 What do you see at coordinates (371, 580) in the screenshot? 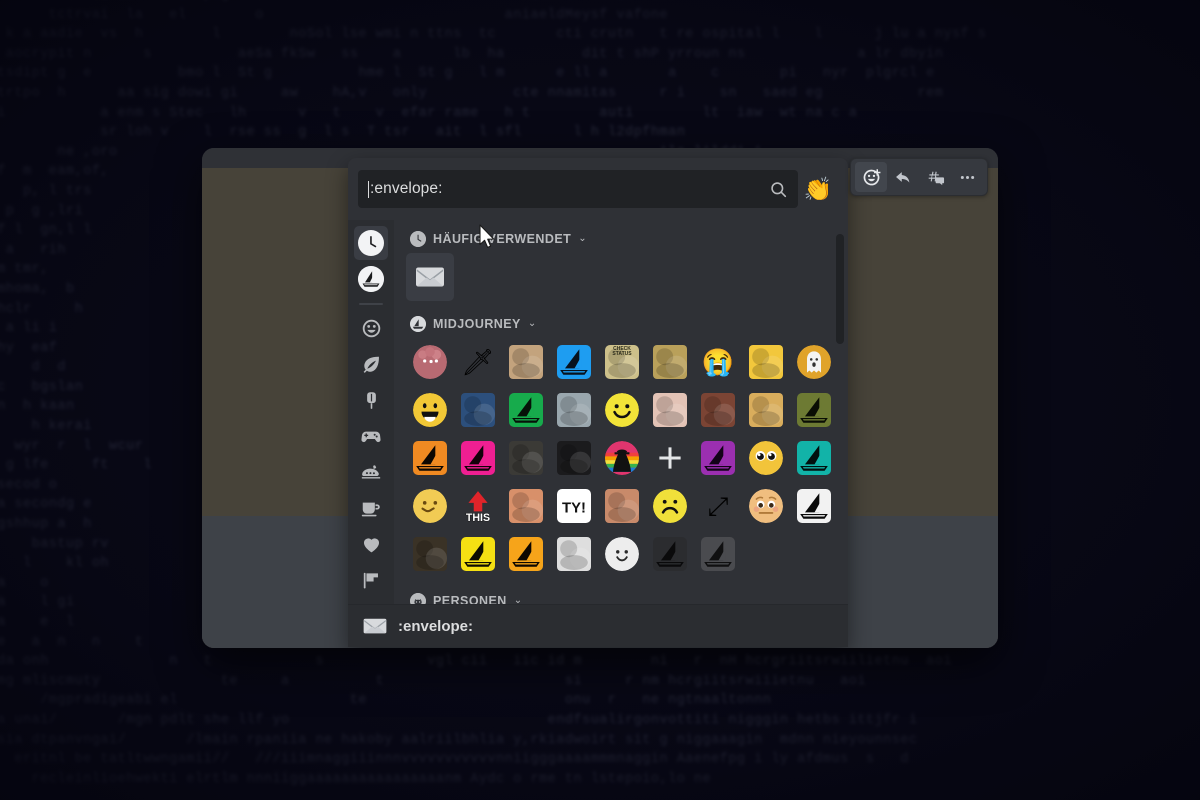
I see `category-flags` at bounding box center [371, 580].